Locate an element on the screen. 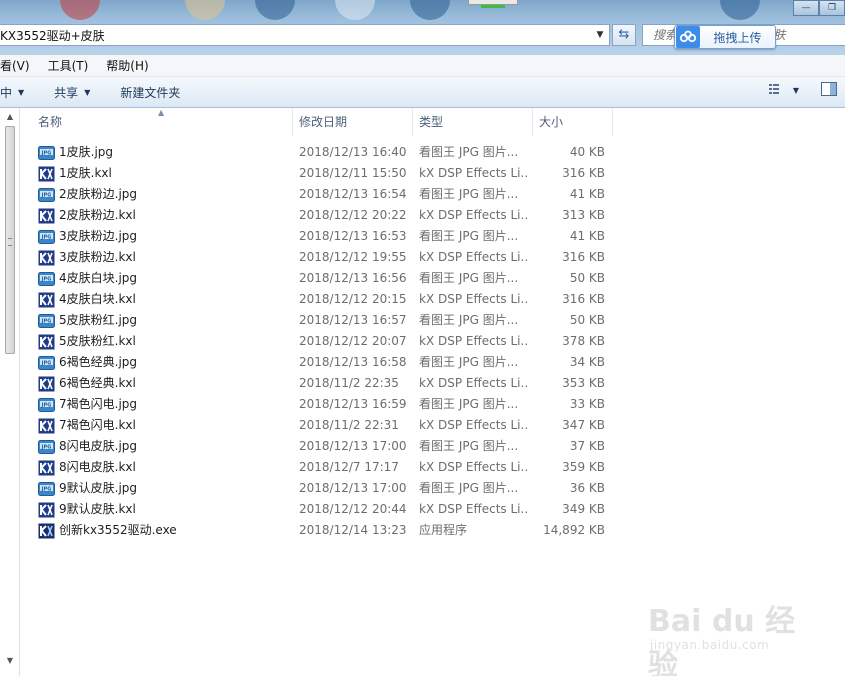  column-header-type: 类型 is located at coordinates (473, 122).